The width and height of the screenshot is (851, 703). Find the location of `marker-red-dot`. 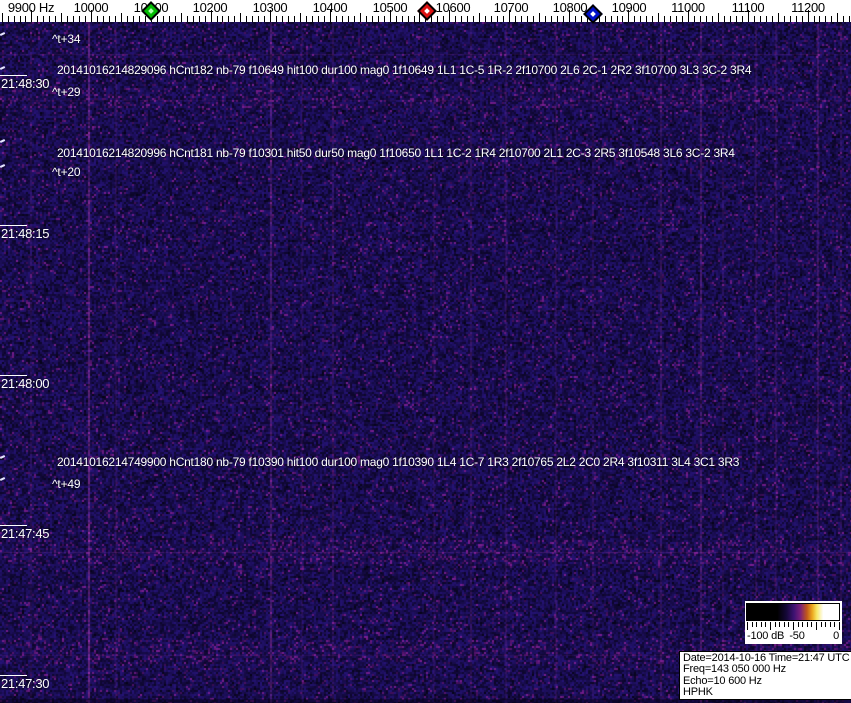

marker-red-dot is located at coordinates (427, 11).